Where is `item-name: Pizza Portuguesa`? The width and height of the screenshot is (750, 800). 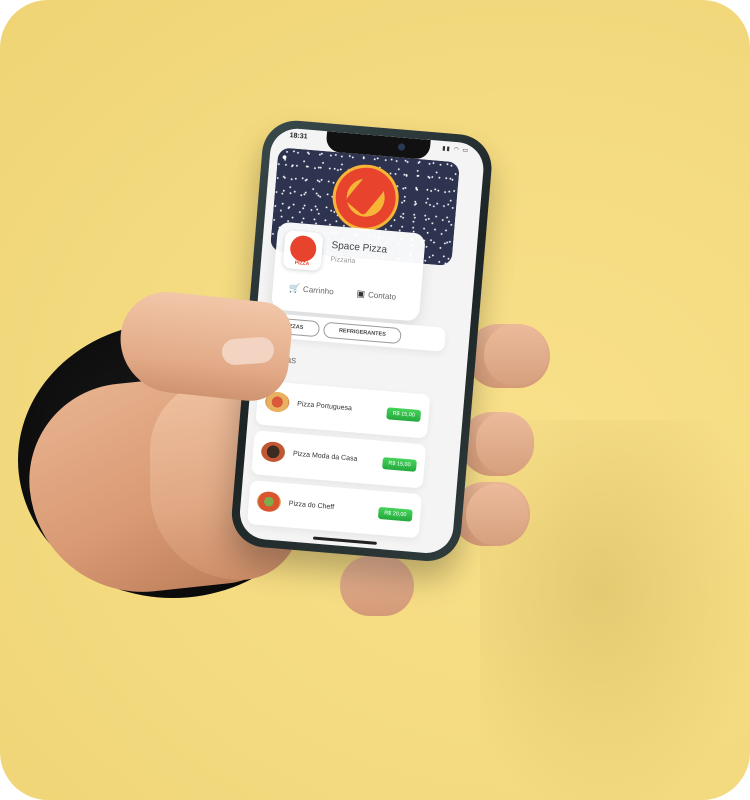 item-name: Pizza Portuguesa is located at coordinates (324, 406).